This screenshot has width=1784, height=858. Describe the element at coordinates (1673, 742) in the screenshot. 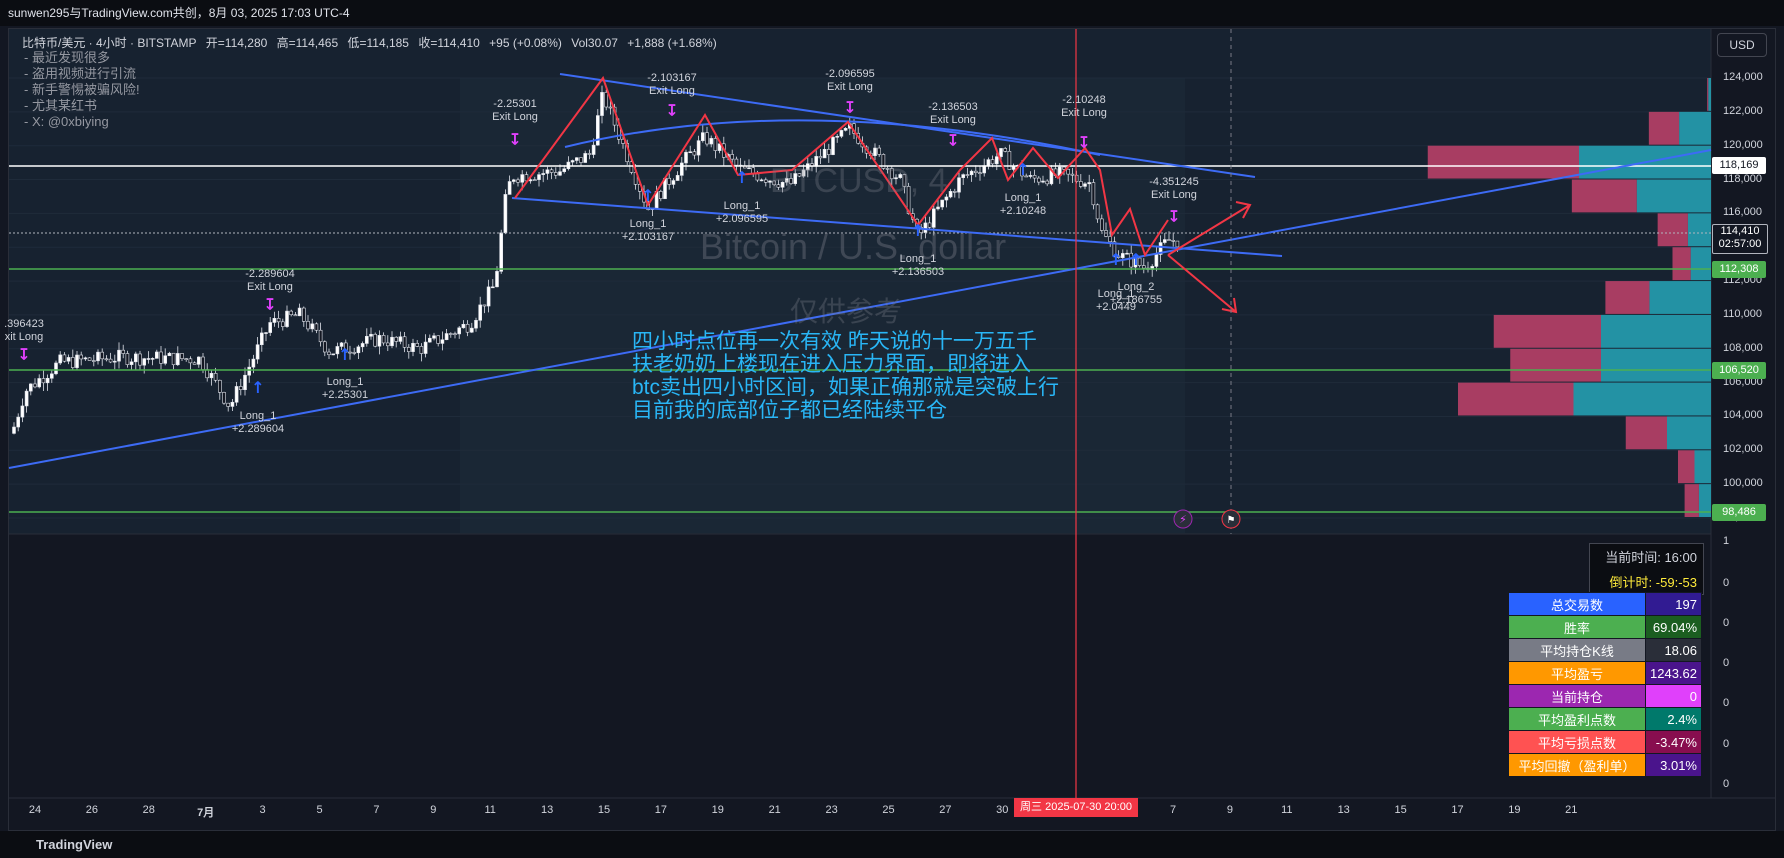

I see `stats-value: -3.47%` at that location.